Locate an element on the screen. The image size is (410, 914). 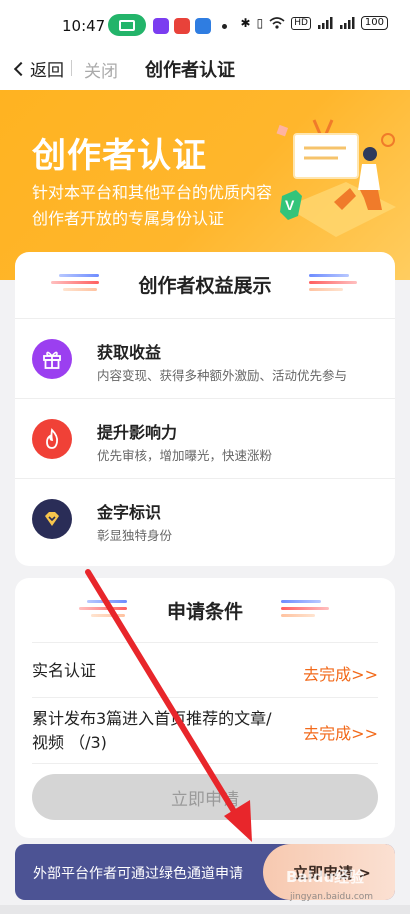
nav-divider is located at coordinates (71, 68).